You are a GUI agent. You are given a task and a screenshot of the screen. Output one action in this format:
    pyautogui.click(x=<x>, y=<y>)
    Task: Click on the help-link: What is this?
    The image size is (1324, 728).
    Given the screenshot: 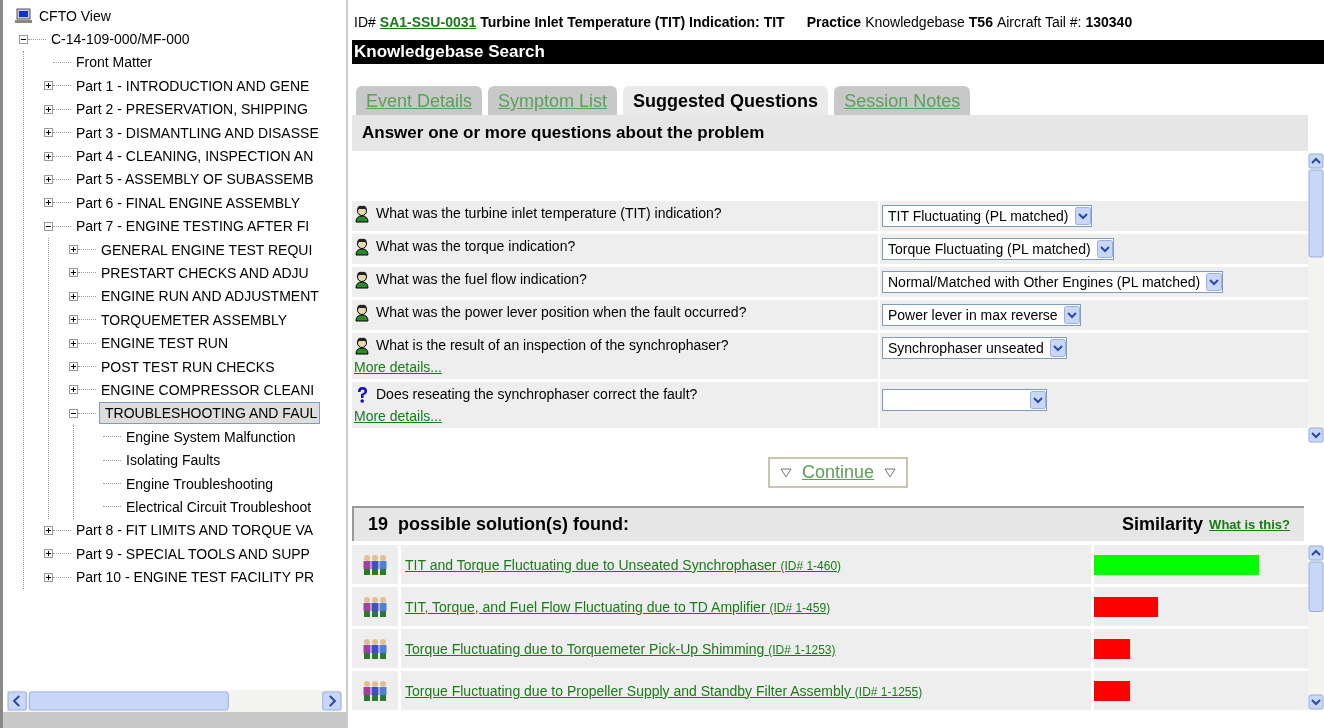 What is the action you would take?
    pyautogui.click(x=1249, y=524)
    